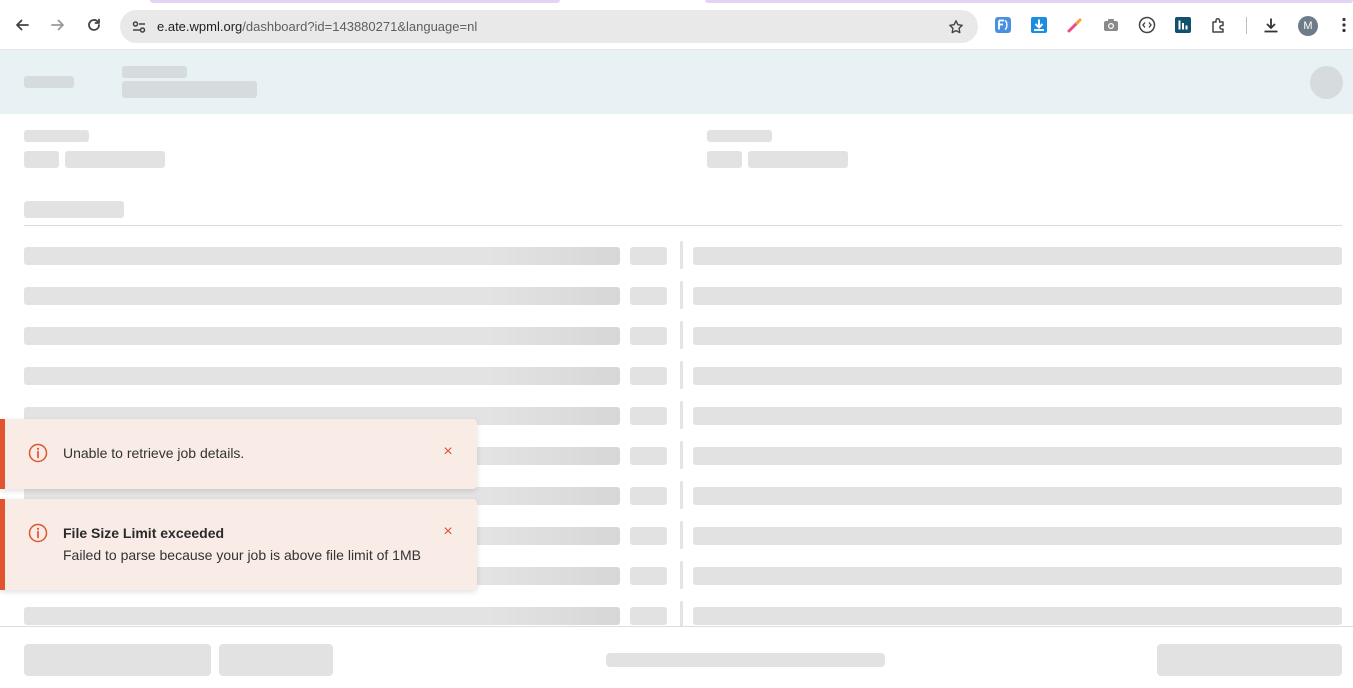 This screenshot has width=1353, height=688. Describe the element at coordinates (683, 225) in the screenshot. I see `section-divider` at that location.